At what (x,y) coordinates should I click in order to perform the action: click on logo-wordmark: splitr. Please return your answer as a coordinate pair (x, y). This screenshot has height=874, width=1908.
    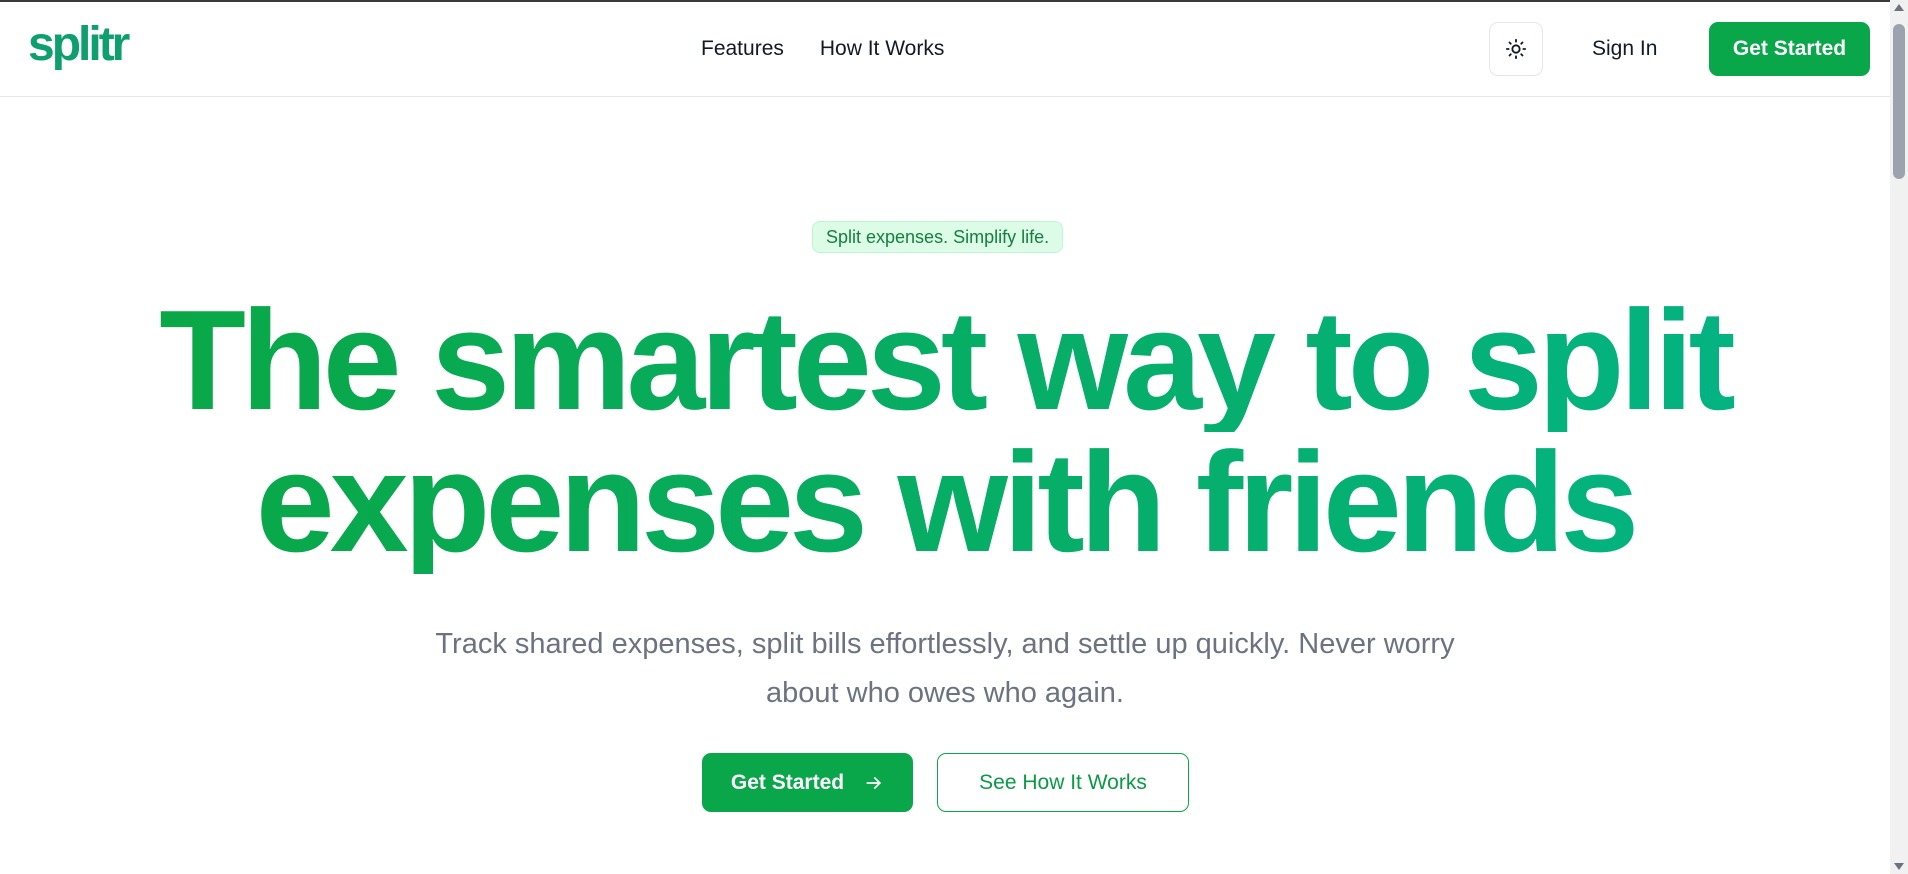
    Looking at the image, I should click on (79, 44).